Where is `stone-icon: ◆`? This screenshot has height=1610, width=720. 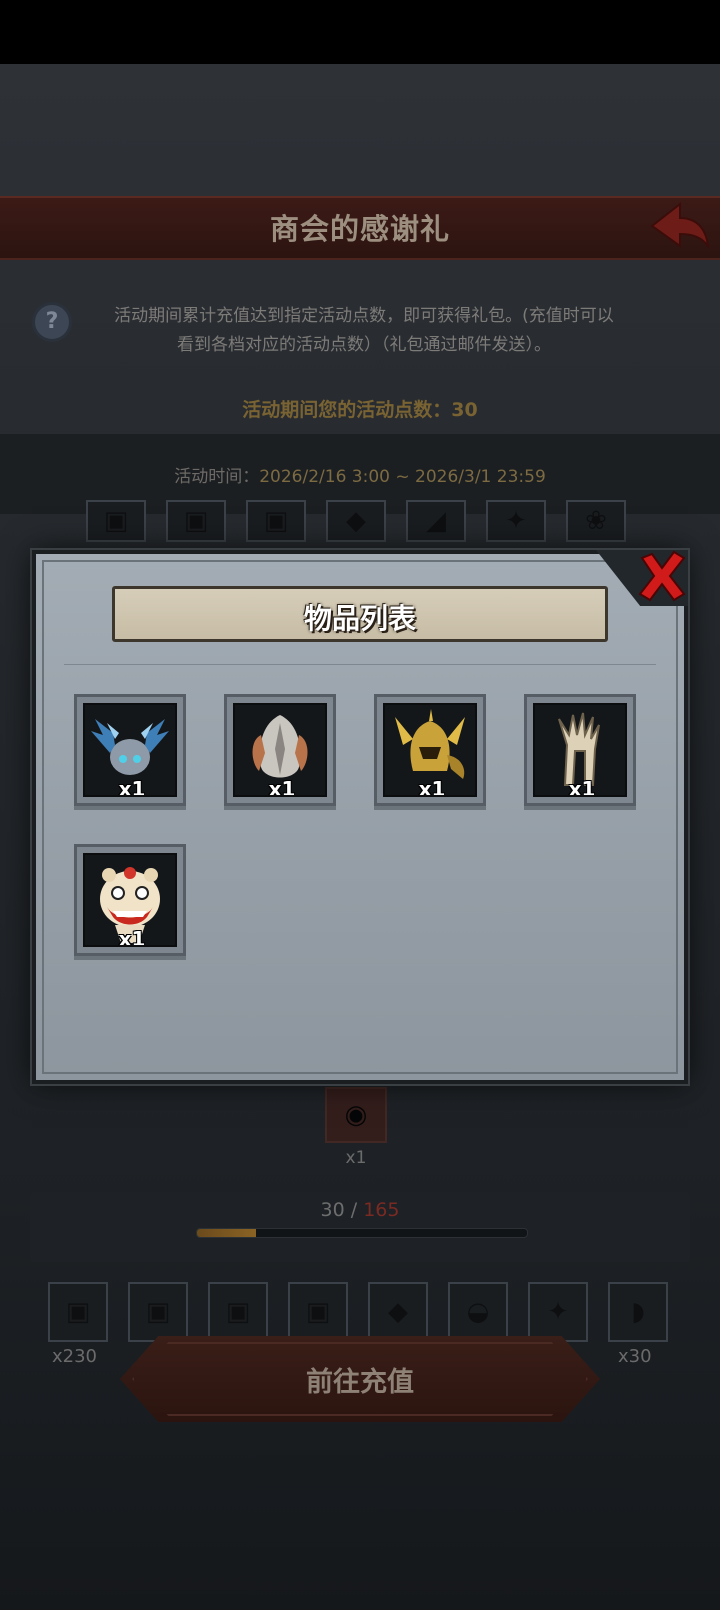 stone-icon: ◆ is located at coordinates (356, 521).